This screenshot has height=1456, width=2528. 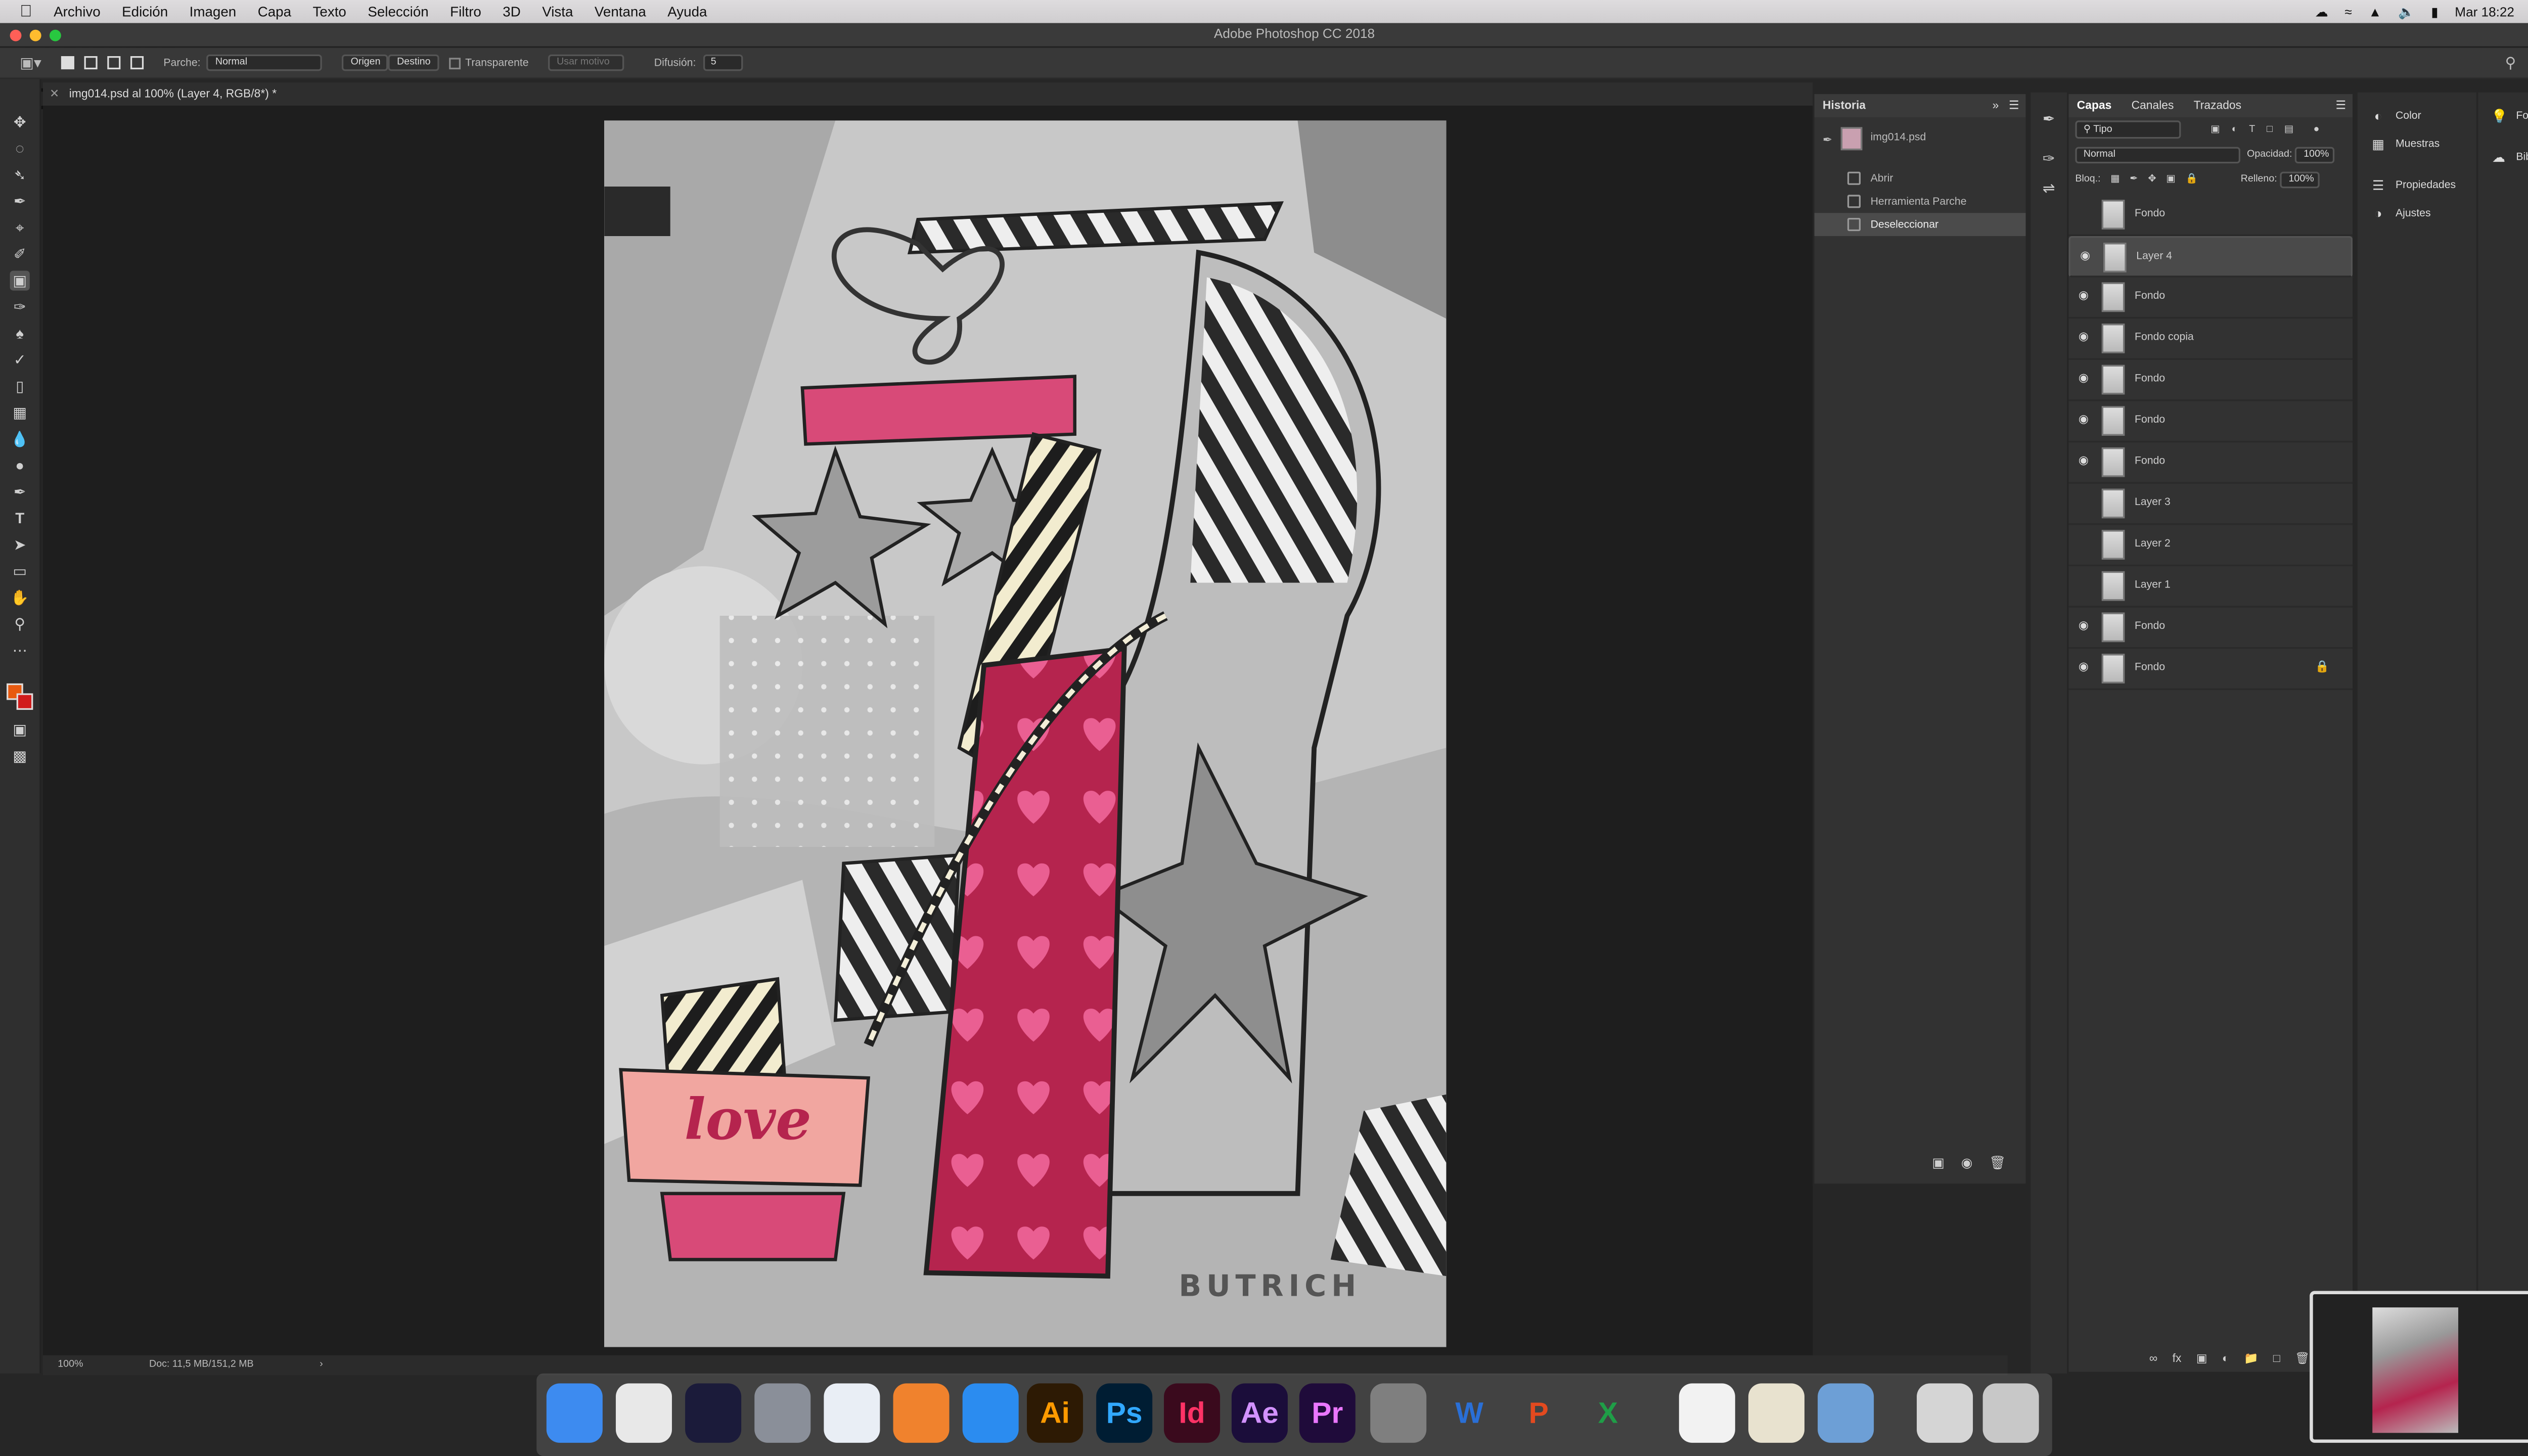 I want to click on illustrator-icon: Ai, so click(x=1055, y=1413).